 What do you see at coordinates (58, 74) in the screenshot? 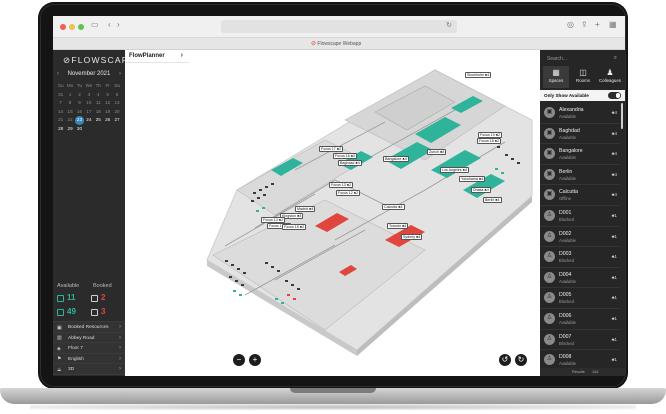
I see `prev-month-icon: ‹` at bounding box center [58, 74].